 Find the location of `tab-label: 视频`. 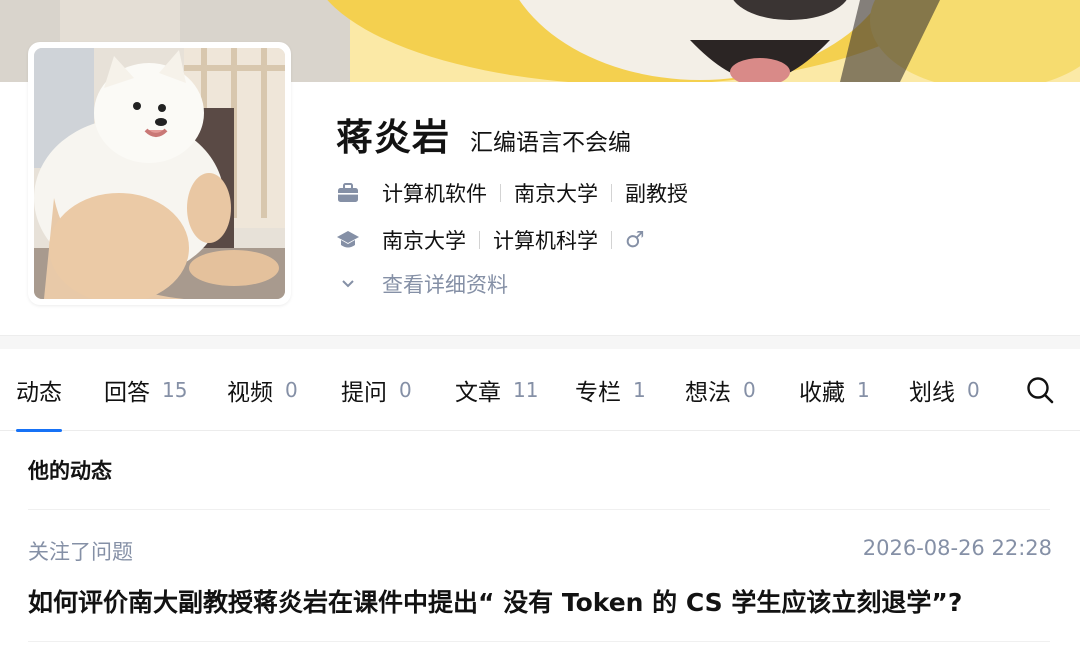

tab-label: 视频 is located at coordinates (250, 393).